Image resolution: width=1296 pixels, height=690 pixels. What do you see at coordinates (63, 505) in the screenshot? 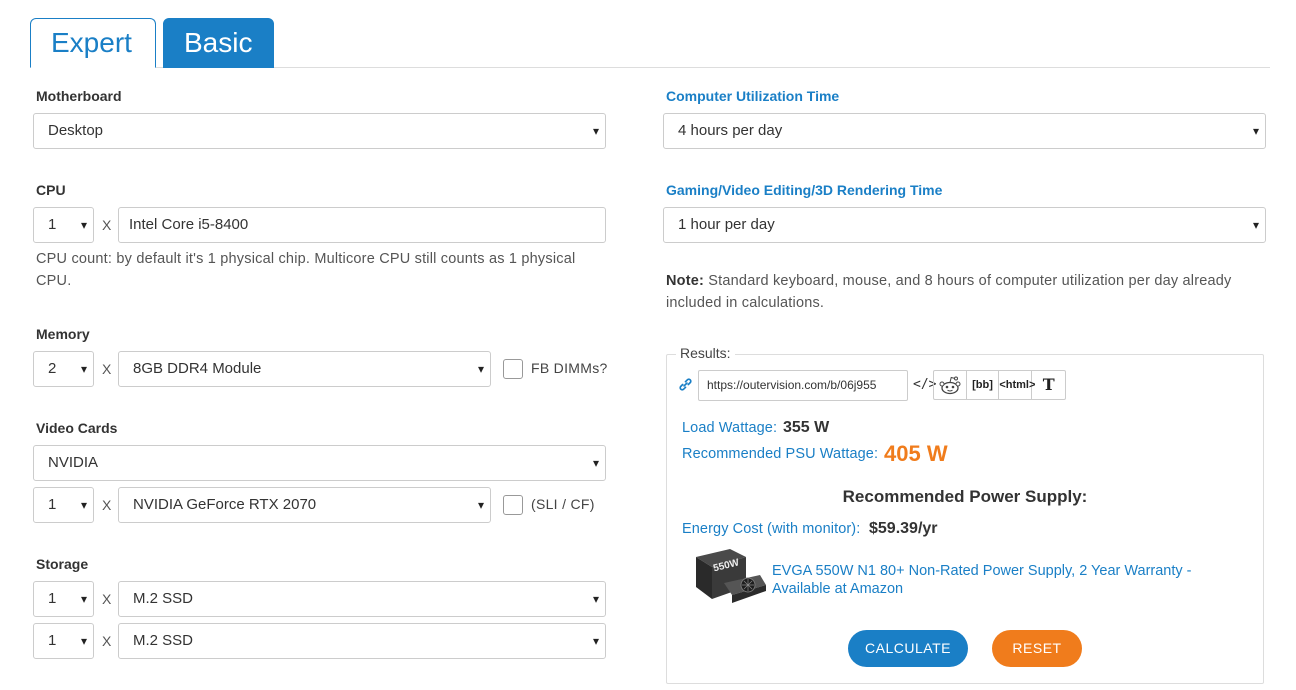
I see `video-count-select: 1` at bounding box center [63, 505].